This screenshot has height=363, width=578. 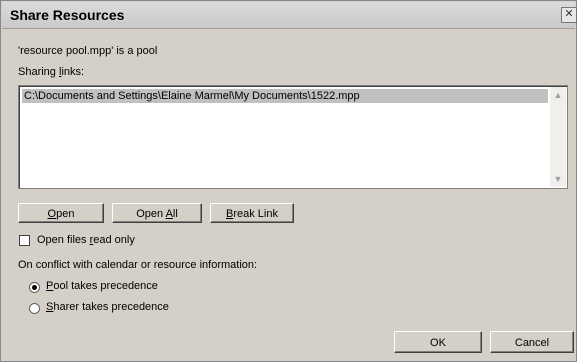 What do you see at coordinates (34, 308) in the screenshot?
I see `sharer-precedence-radio` at bounding box center [34, 308].